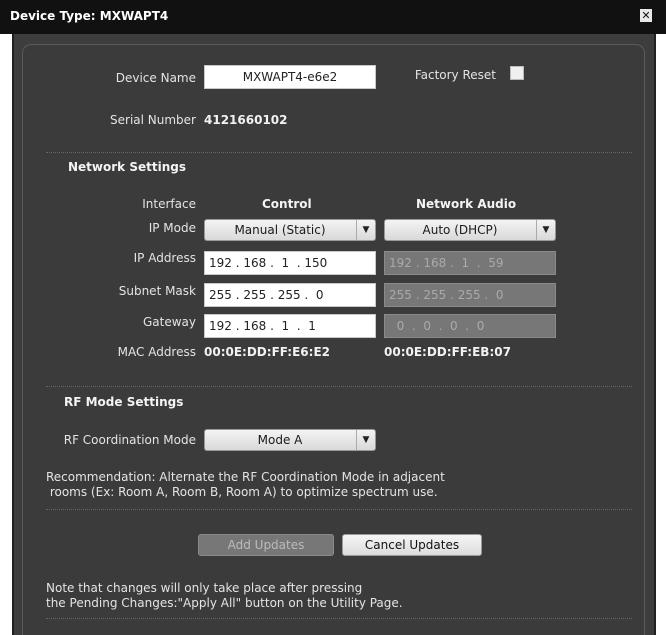 The image size is (666, 635). I want to click on gateway-label: Gateway, so click(169, 322).